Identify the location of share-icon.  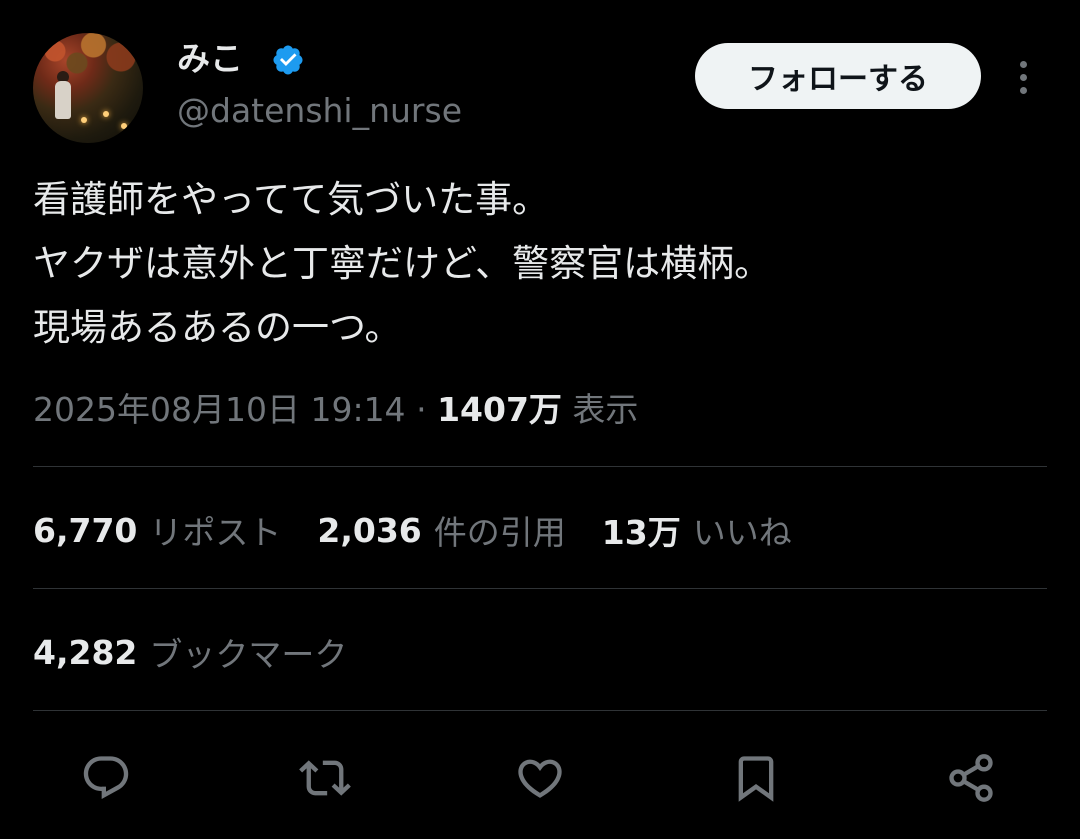
(971, 778).